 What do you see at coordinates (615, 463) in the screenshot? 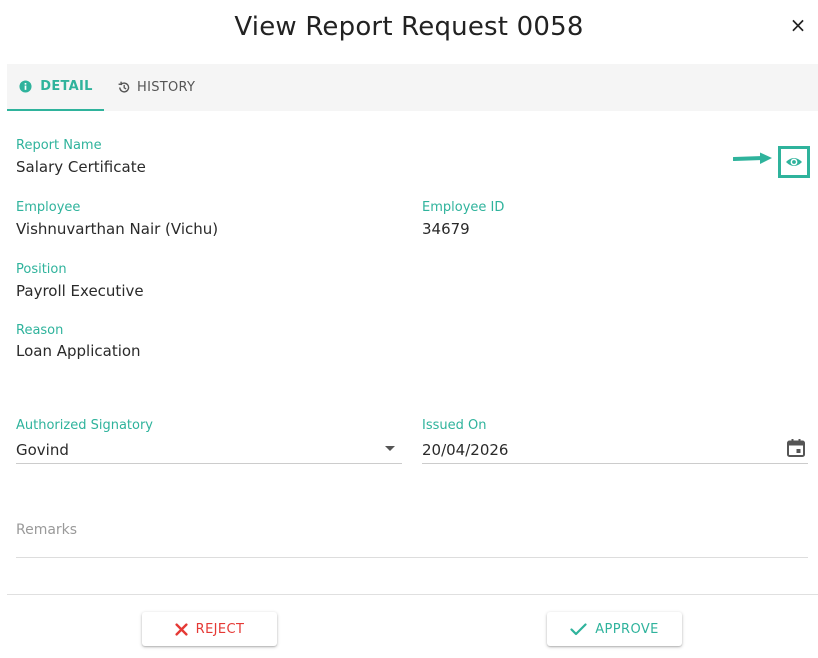
I see `issued-on-underline` at bounding box center [615, 463].